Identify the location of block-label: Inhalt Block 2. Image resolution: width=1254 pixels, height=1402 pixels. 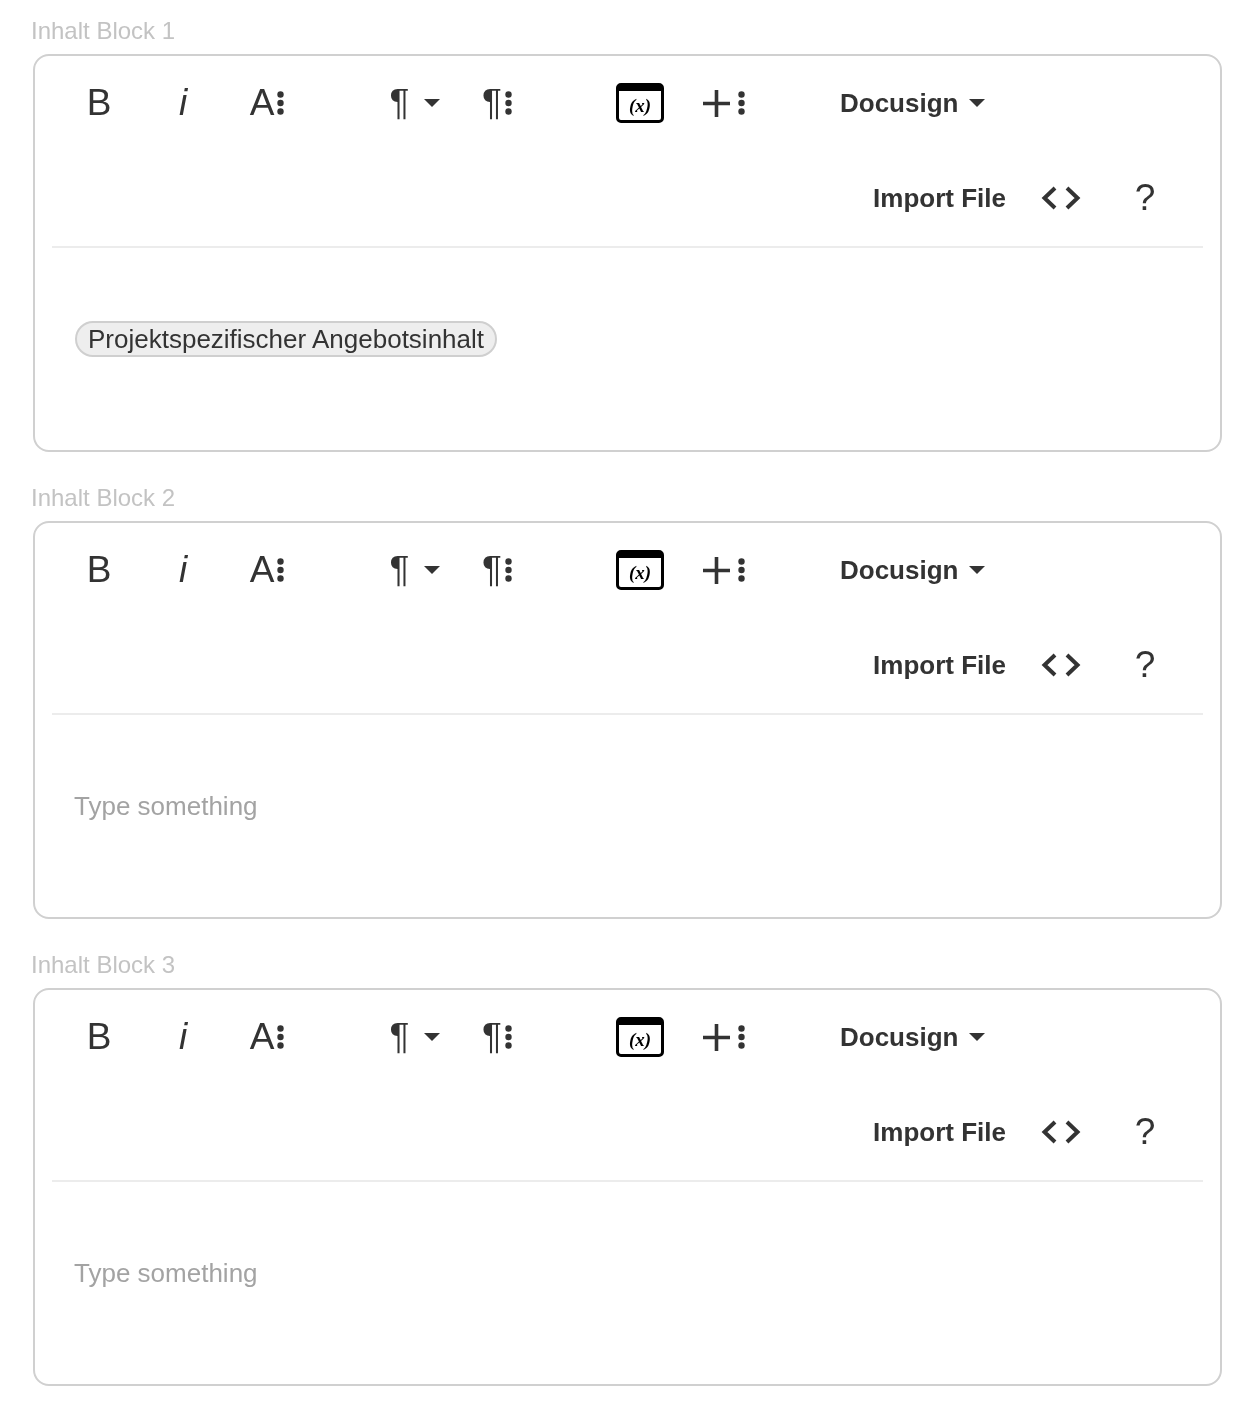
(103, 498).